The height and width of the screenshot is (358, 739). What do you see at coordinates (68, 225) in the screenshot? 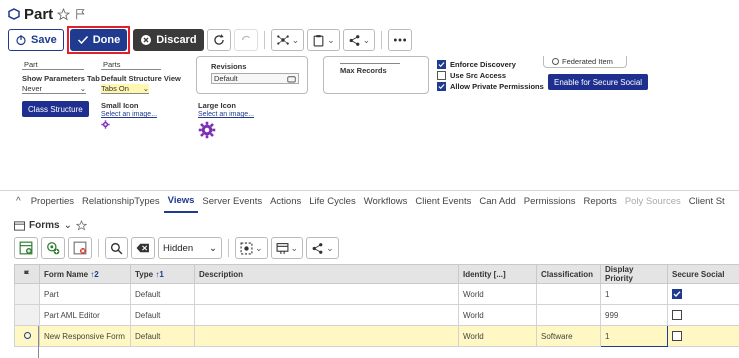
I see `chevron-down-icon: ⌄` at bounding box center [68, 225].